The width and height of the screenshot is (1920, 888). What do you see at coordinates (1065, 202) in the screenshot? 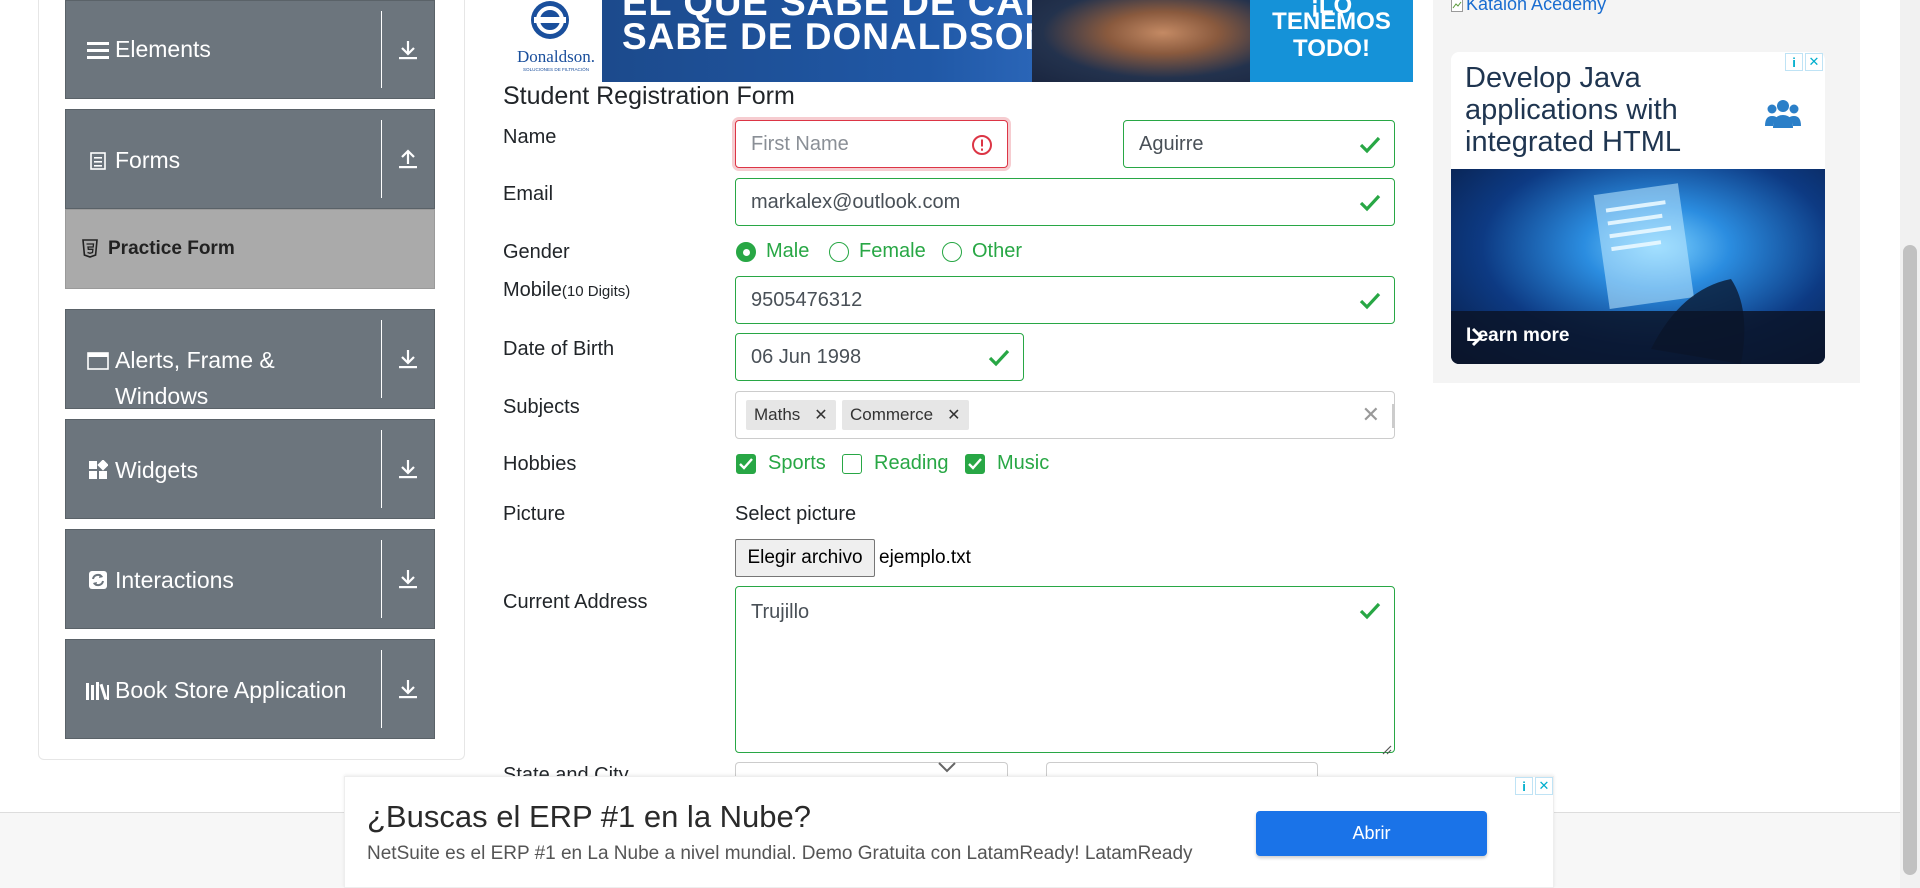
I see `email-field: markalex@outlook.com` at bounding box center [1065, 202].